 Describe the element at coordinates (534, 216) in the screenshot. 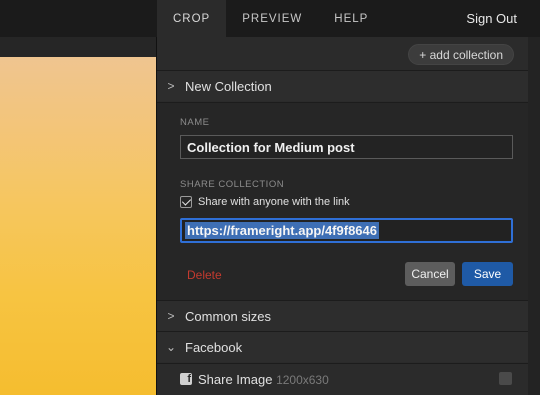

I see `panel-scrollbar` at that location.